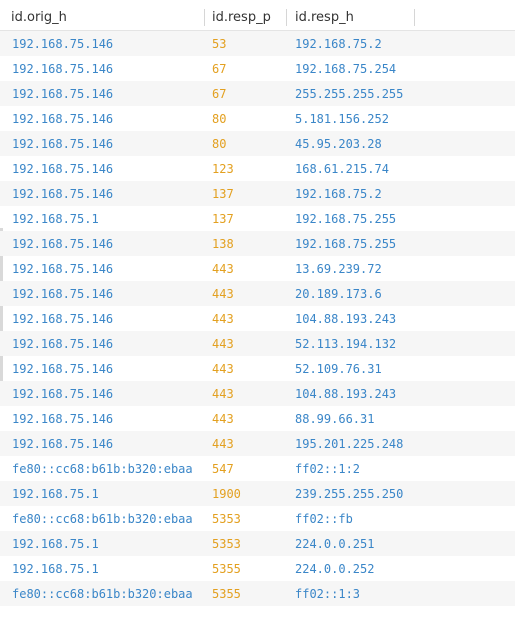  I want to click on table-row: fe80::cc68:b61b:b320:ebaa 5355 ff02::1:3, so click(257, 593).